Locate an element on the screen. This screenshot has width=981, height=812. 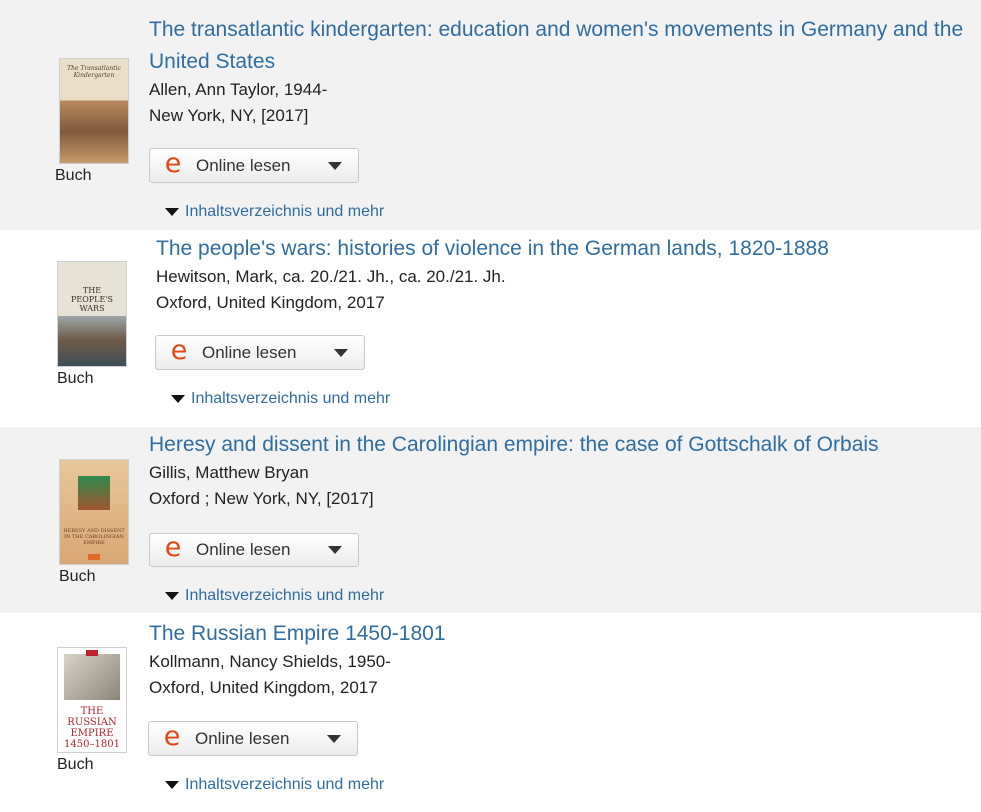
cover-column: THE RUSSIAN EMPIRE 1450–1801 Buch is located at coordinates (92, 711).